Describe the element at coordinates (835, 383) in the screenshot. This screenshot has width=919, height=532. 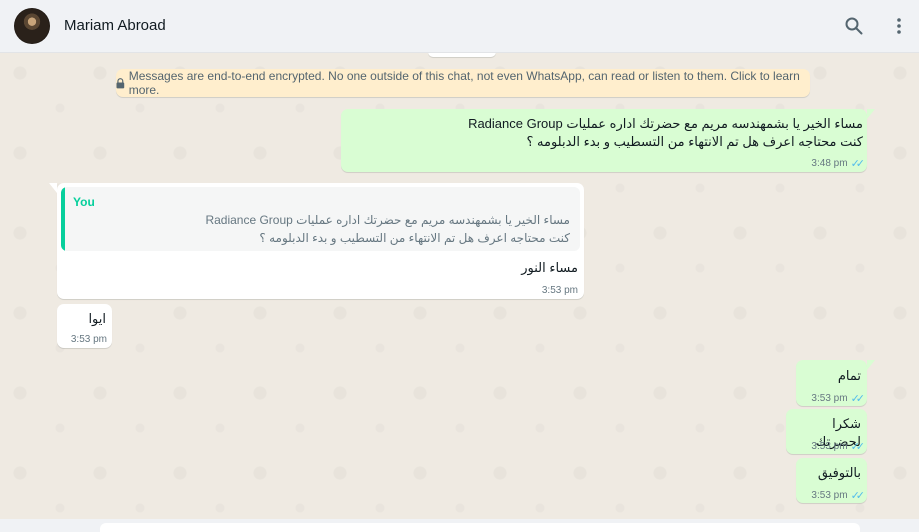
I see `message-bubble-outgoing: تمام 3:53 pm ✓✓` at that location.